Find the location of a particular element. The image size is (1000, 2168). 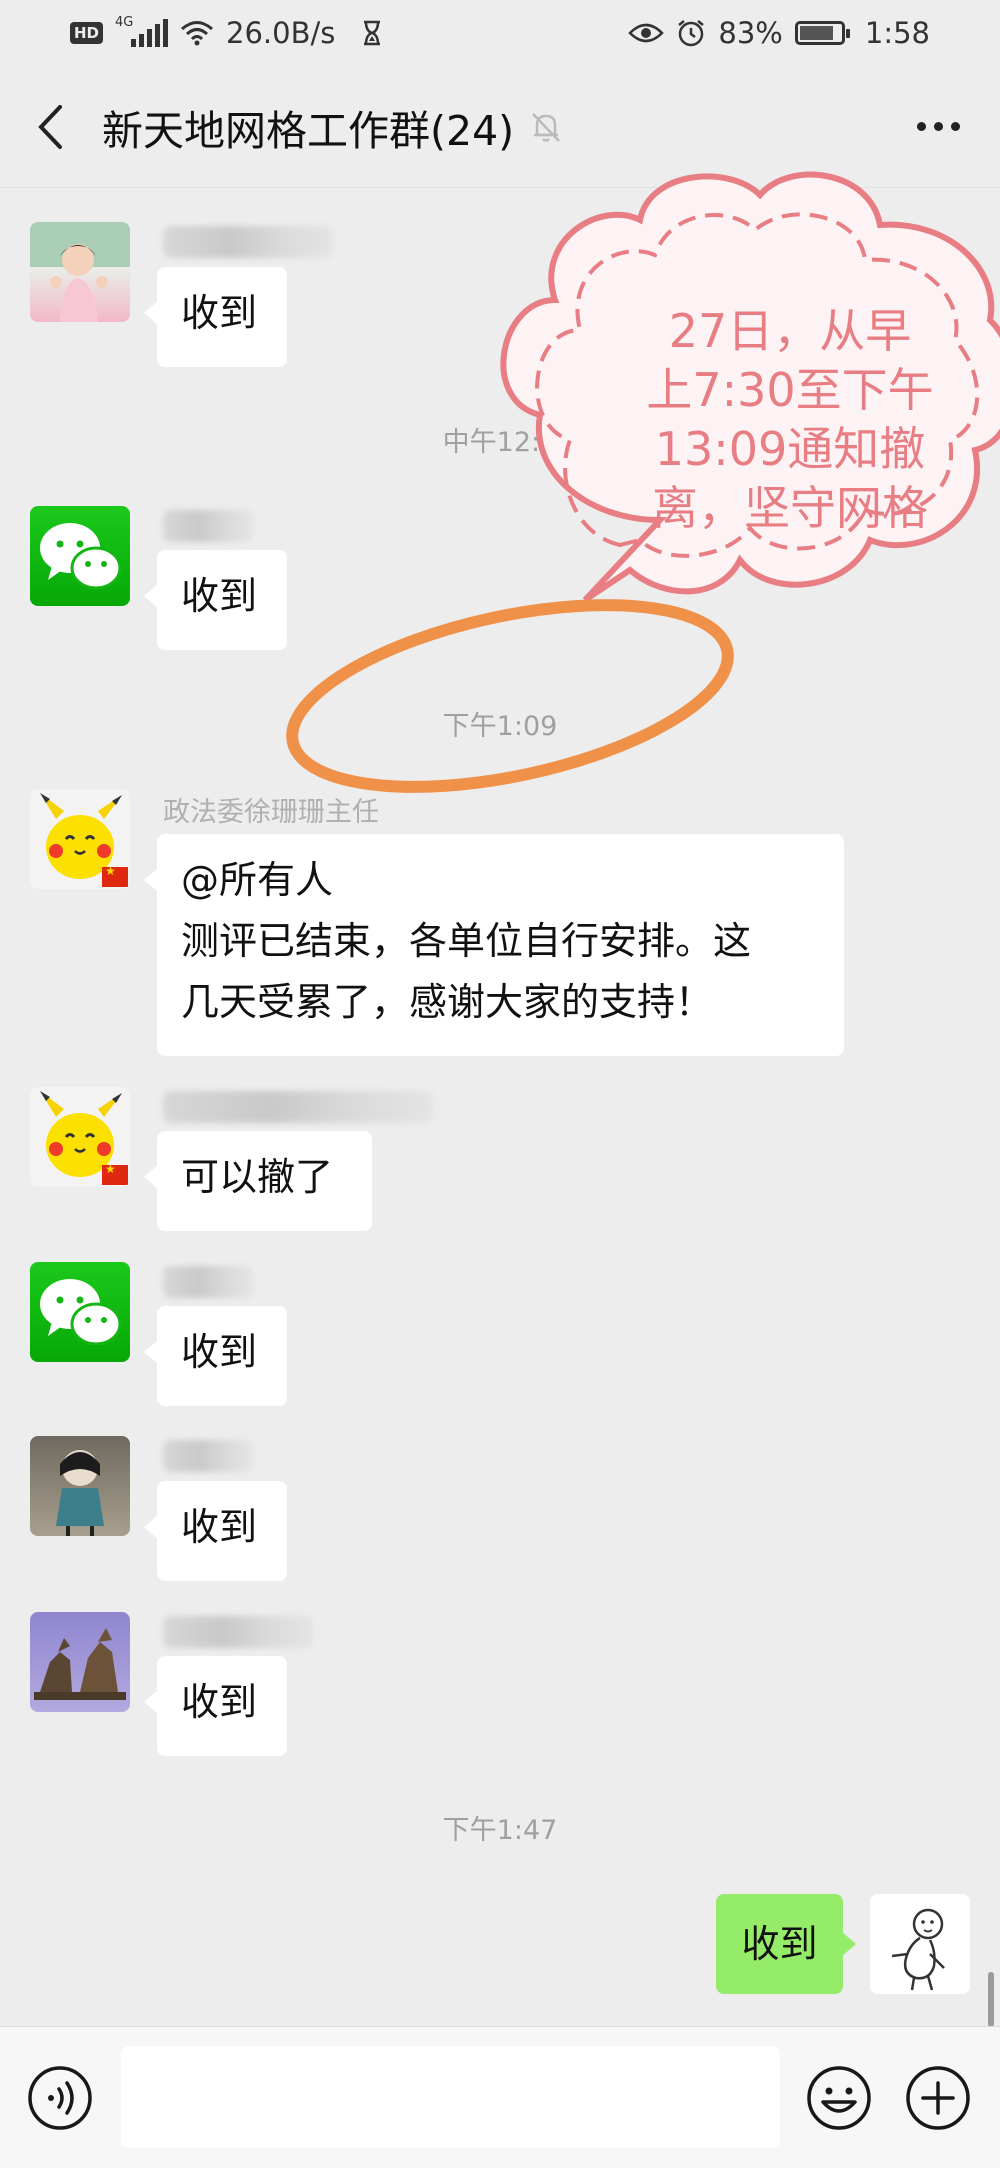

doll-photo-avatar is located at coordinates (80, 1493).